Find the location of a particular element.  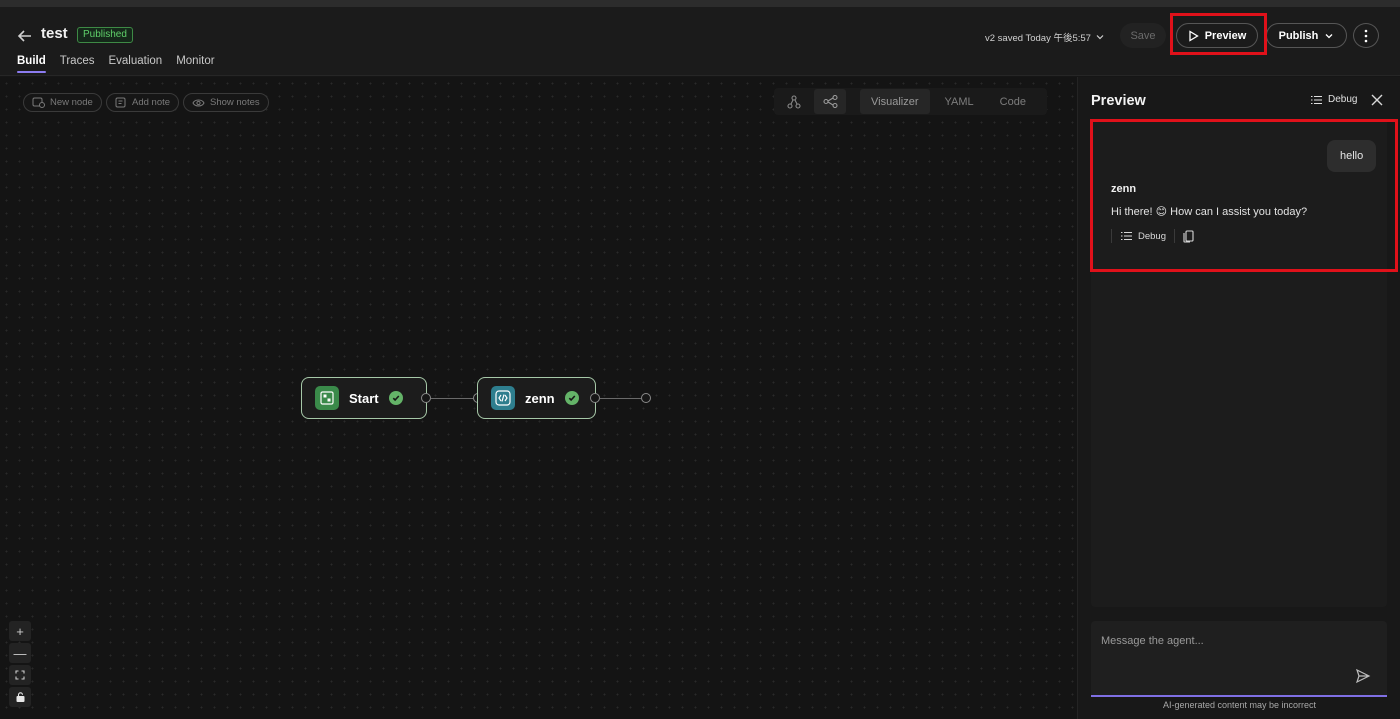

send-icon is located at coordinates (1363, 676).